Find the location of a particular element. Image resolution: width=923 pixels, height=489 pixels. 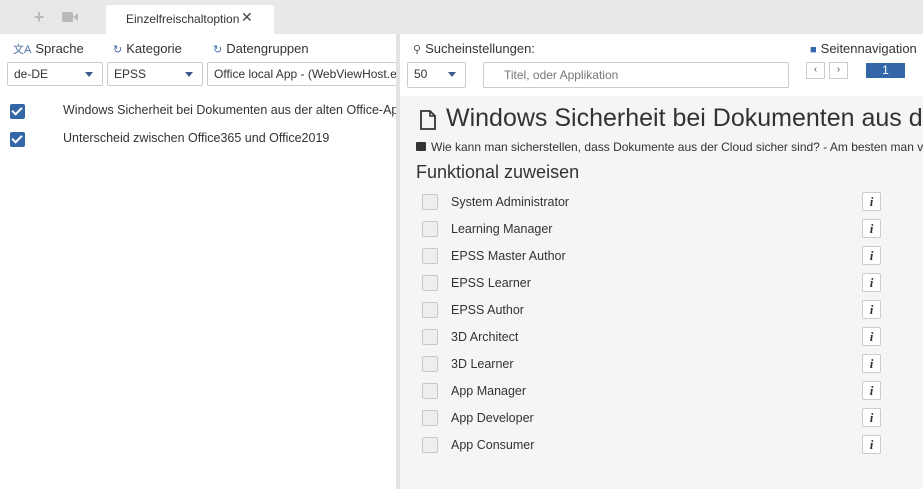

category-select-value: EPSS is located at coordinates (130, 74).